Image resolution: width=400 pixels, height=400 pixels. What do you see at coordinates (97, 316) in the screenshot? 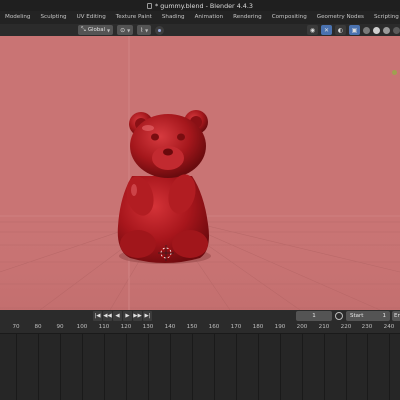
I see `jump-start-button: |◀` at bounding box center [97, 316].